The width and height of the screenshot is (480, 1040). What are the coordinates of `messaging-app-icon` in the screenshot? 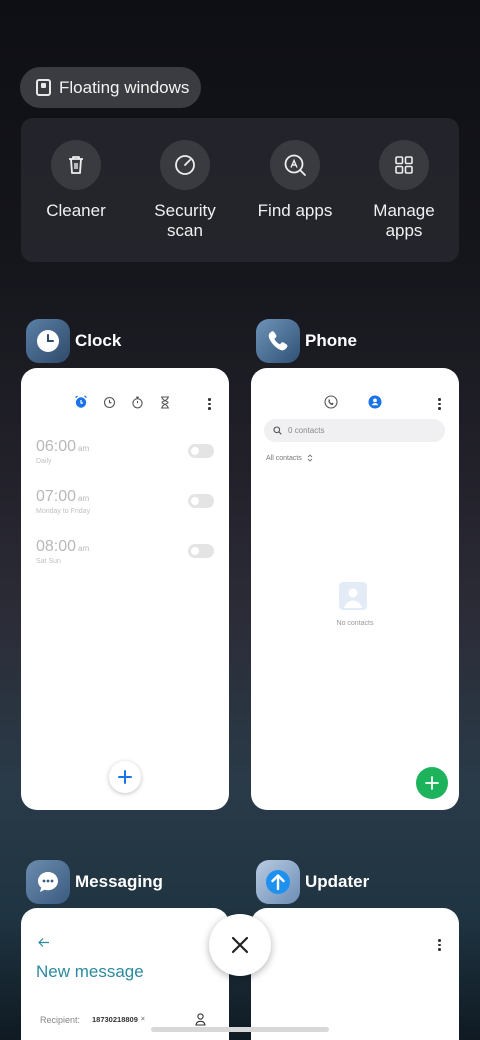 It's located at (48, 882).